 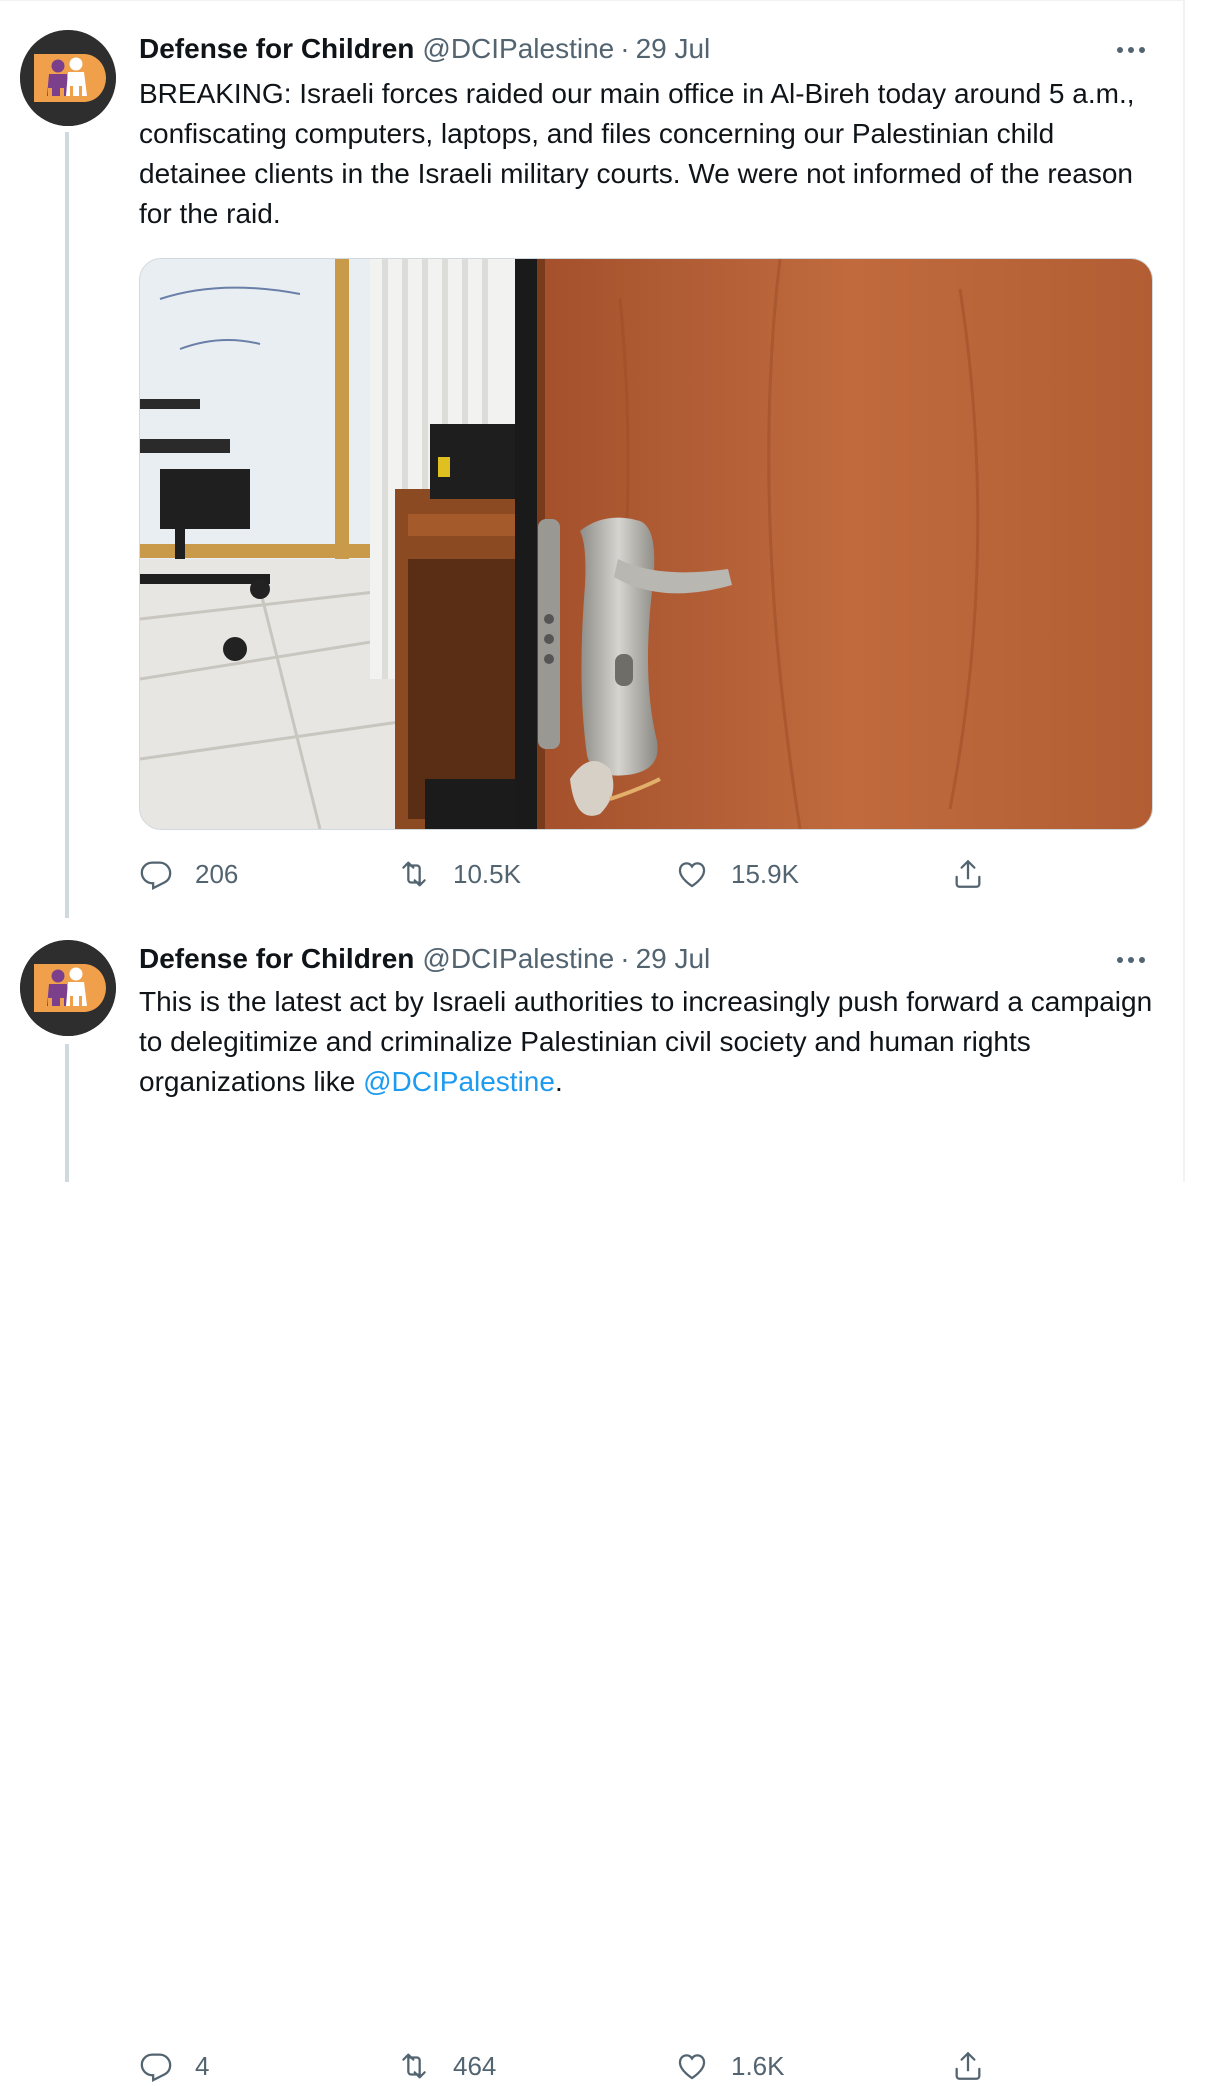 What do you see at coordinates (446, 2066) in the screenshot?
I see `retweet-button: 464` at bounding box center [446, 2066].